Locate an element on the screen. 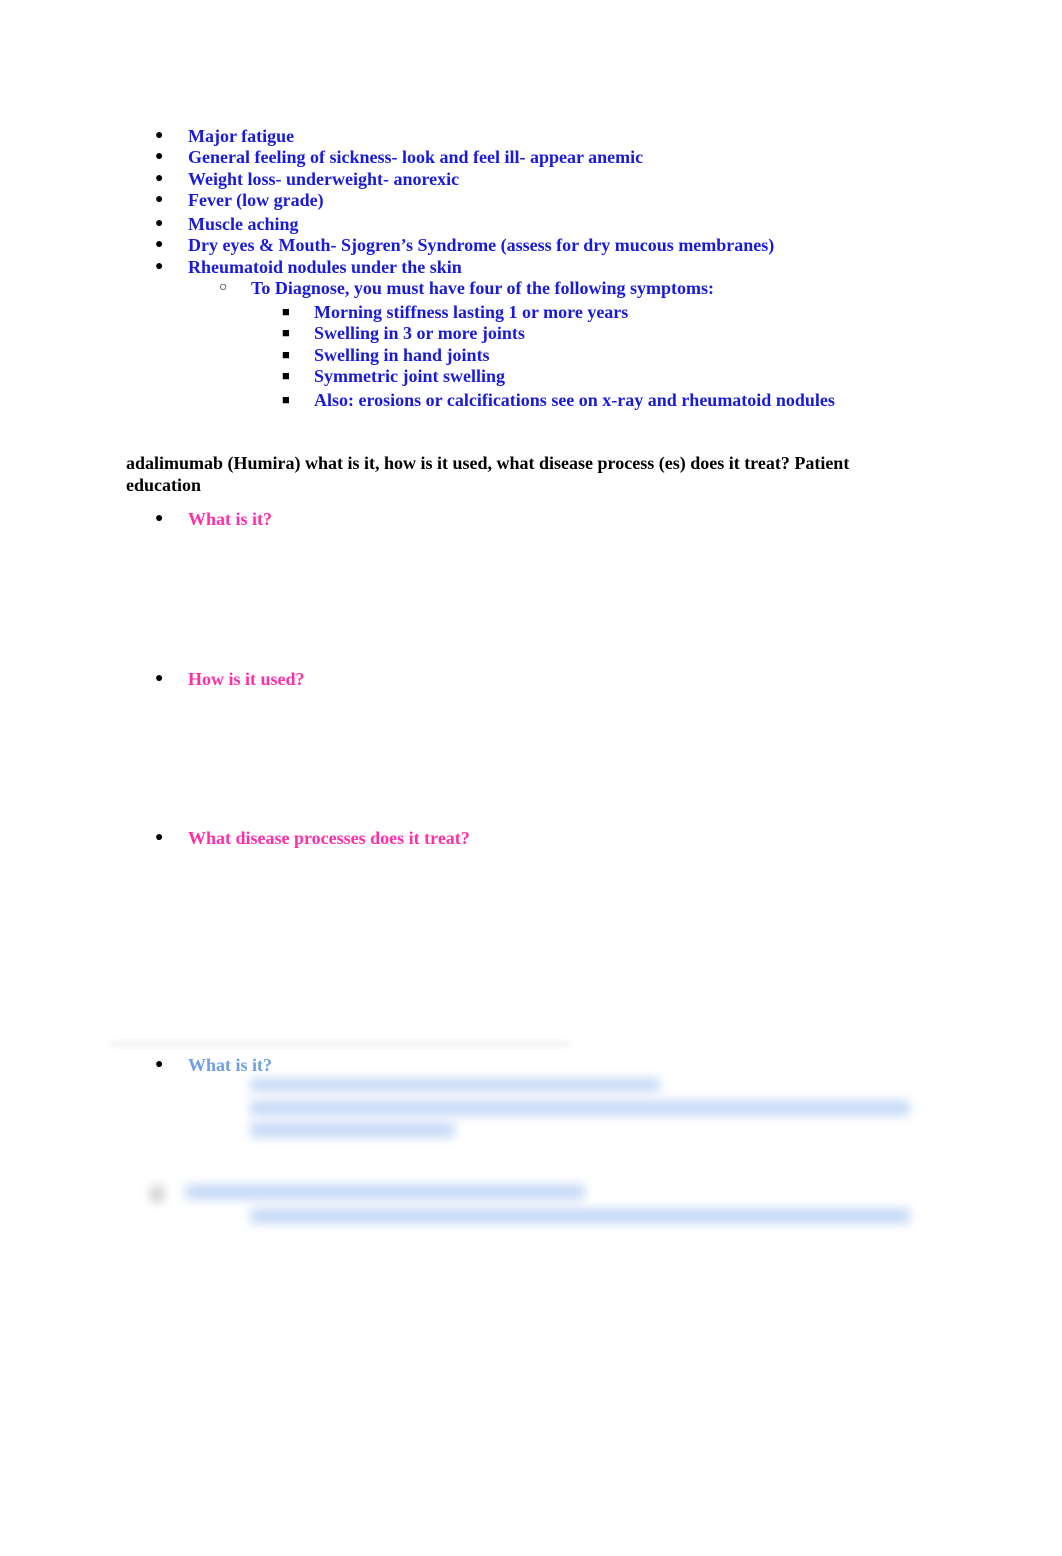 This screenshot has width=1062, height=1556. symptom-item: Muscle aching is located at coordinates (243, 224).